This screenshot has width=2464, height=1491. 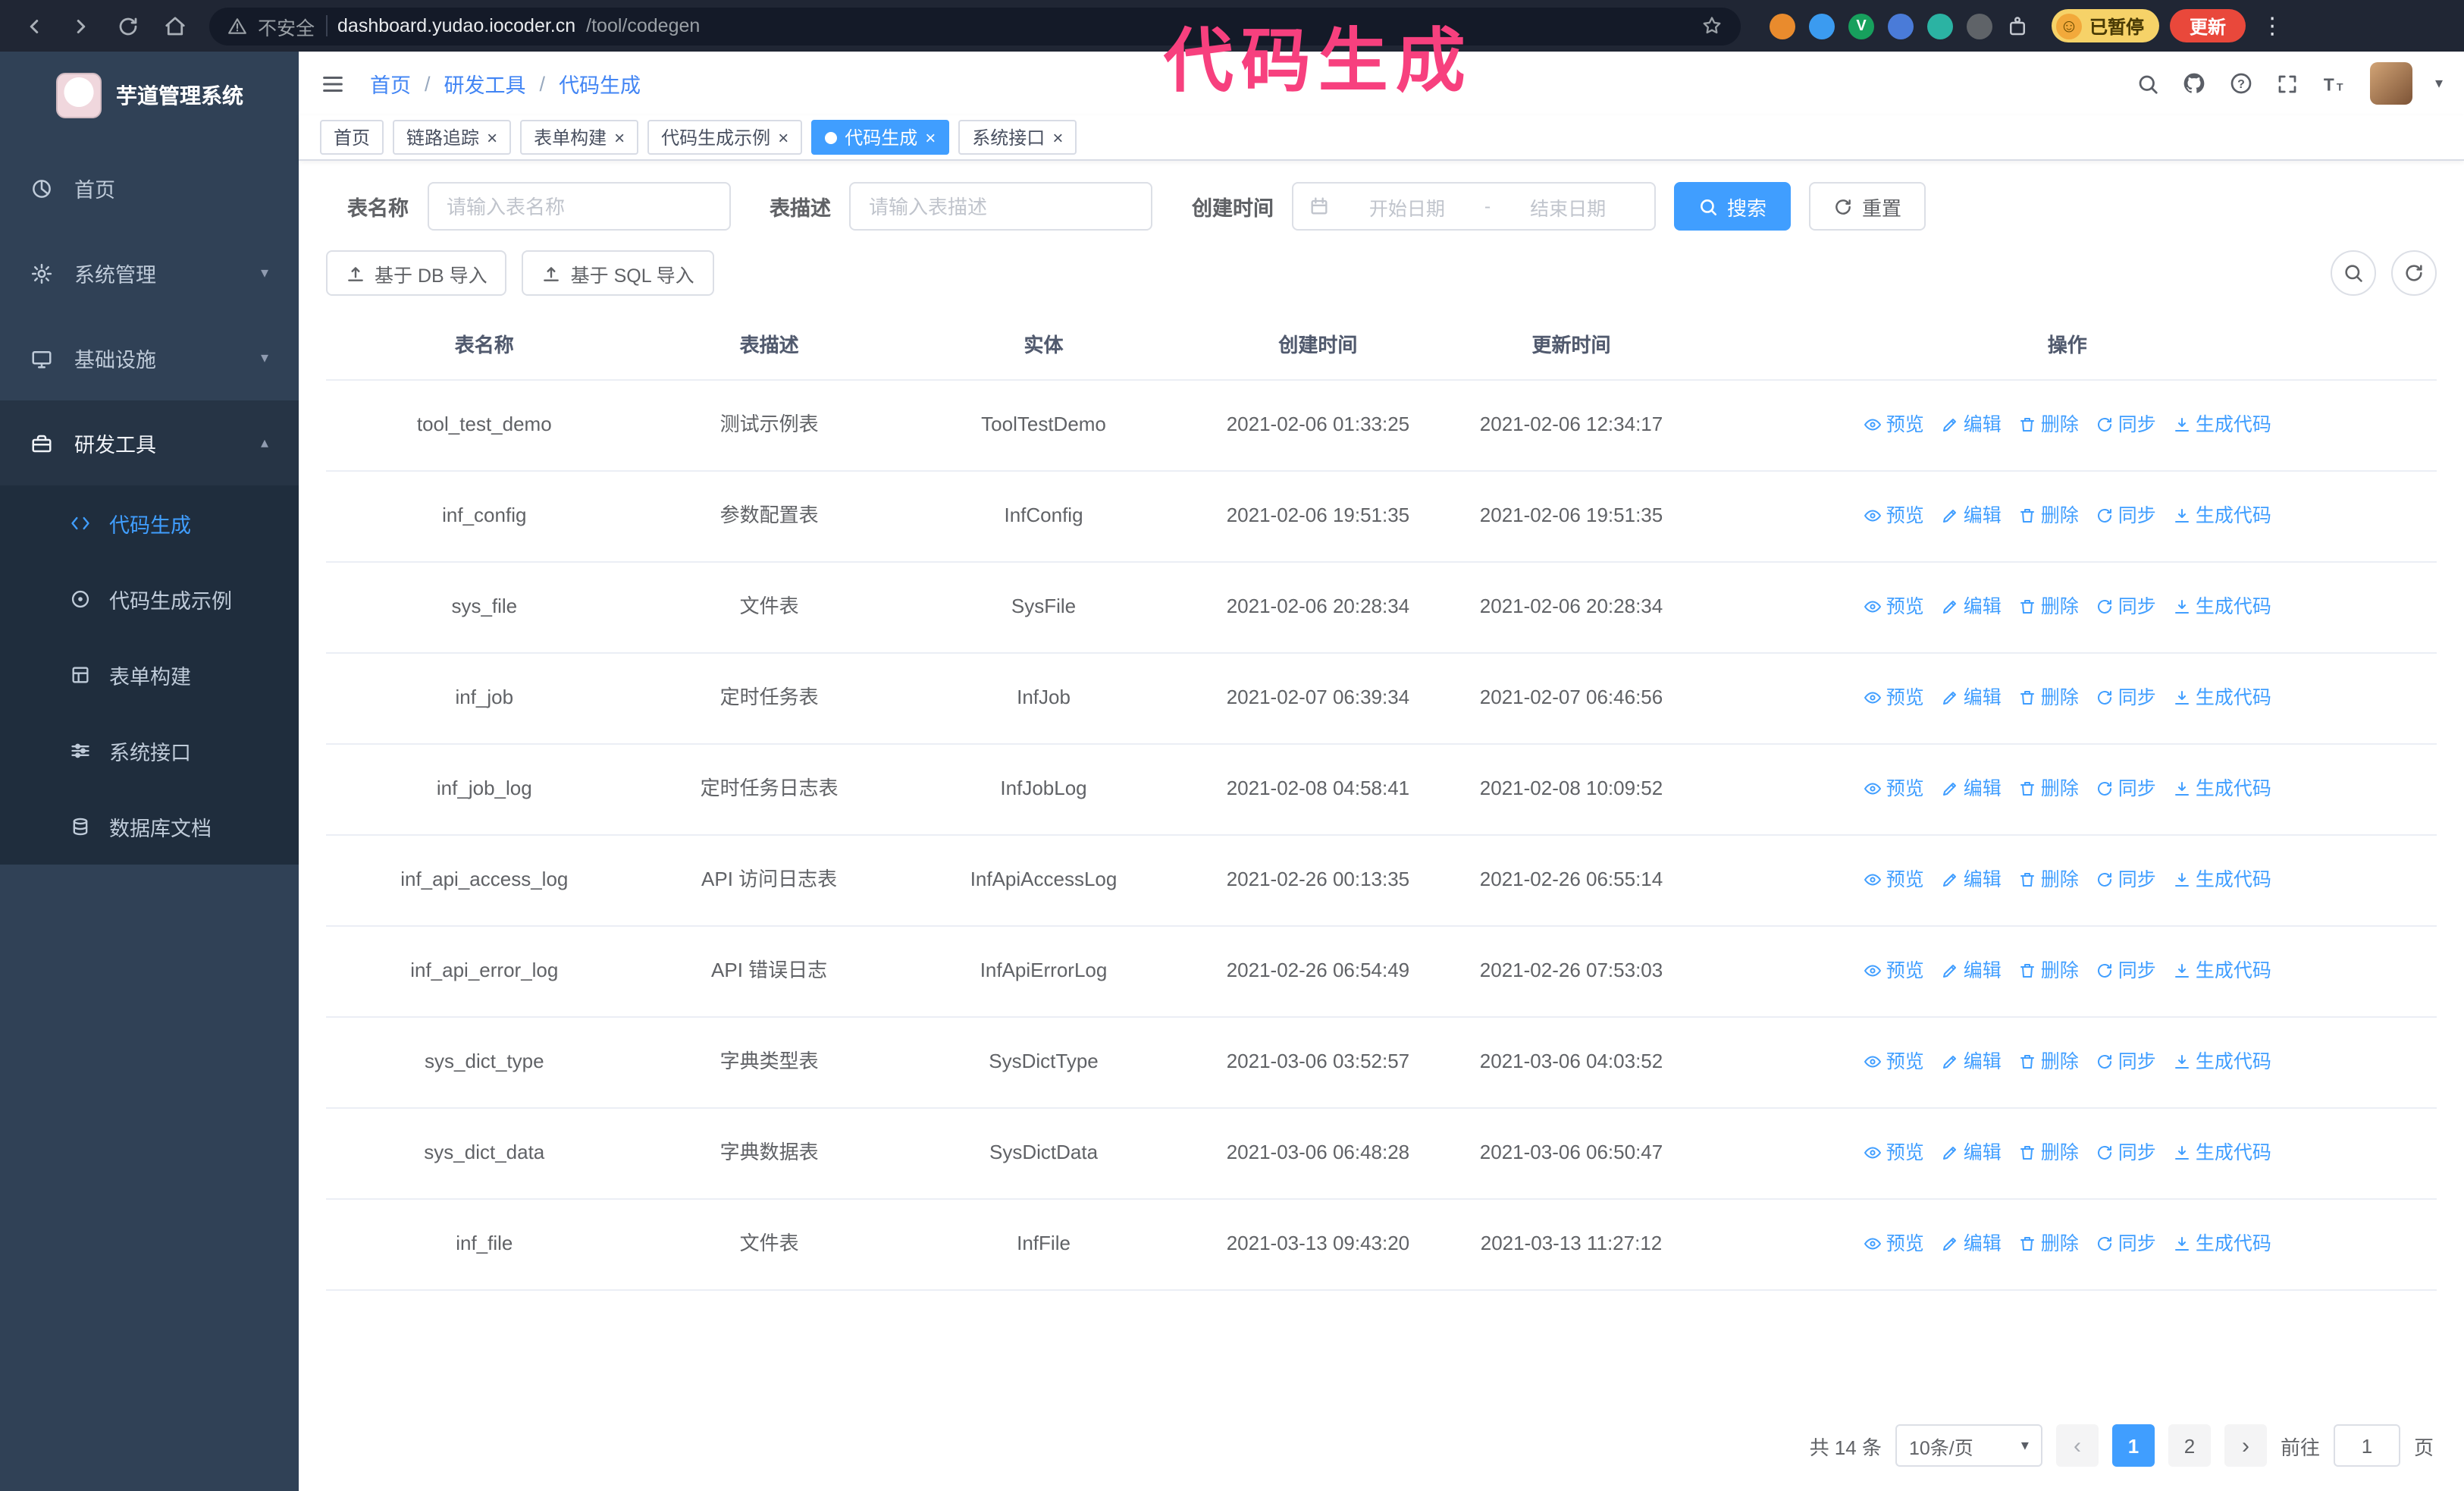 What do you see at coordinates (2106, 25) in the screenshot?
I see `profile-paused-badge: ☺ 已暂停` at bounding box center [2106, 25].